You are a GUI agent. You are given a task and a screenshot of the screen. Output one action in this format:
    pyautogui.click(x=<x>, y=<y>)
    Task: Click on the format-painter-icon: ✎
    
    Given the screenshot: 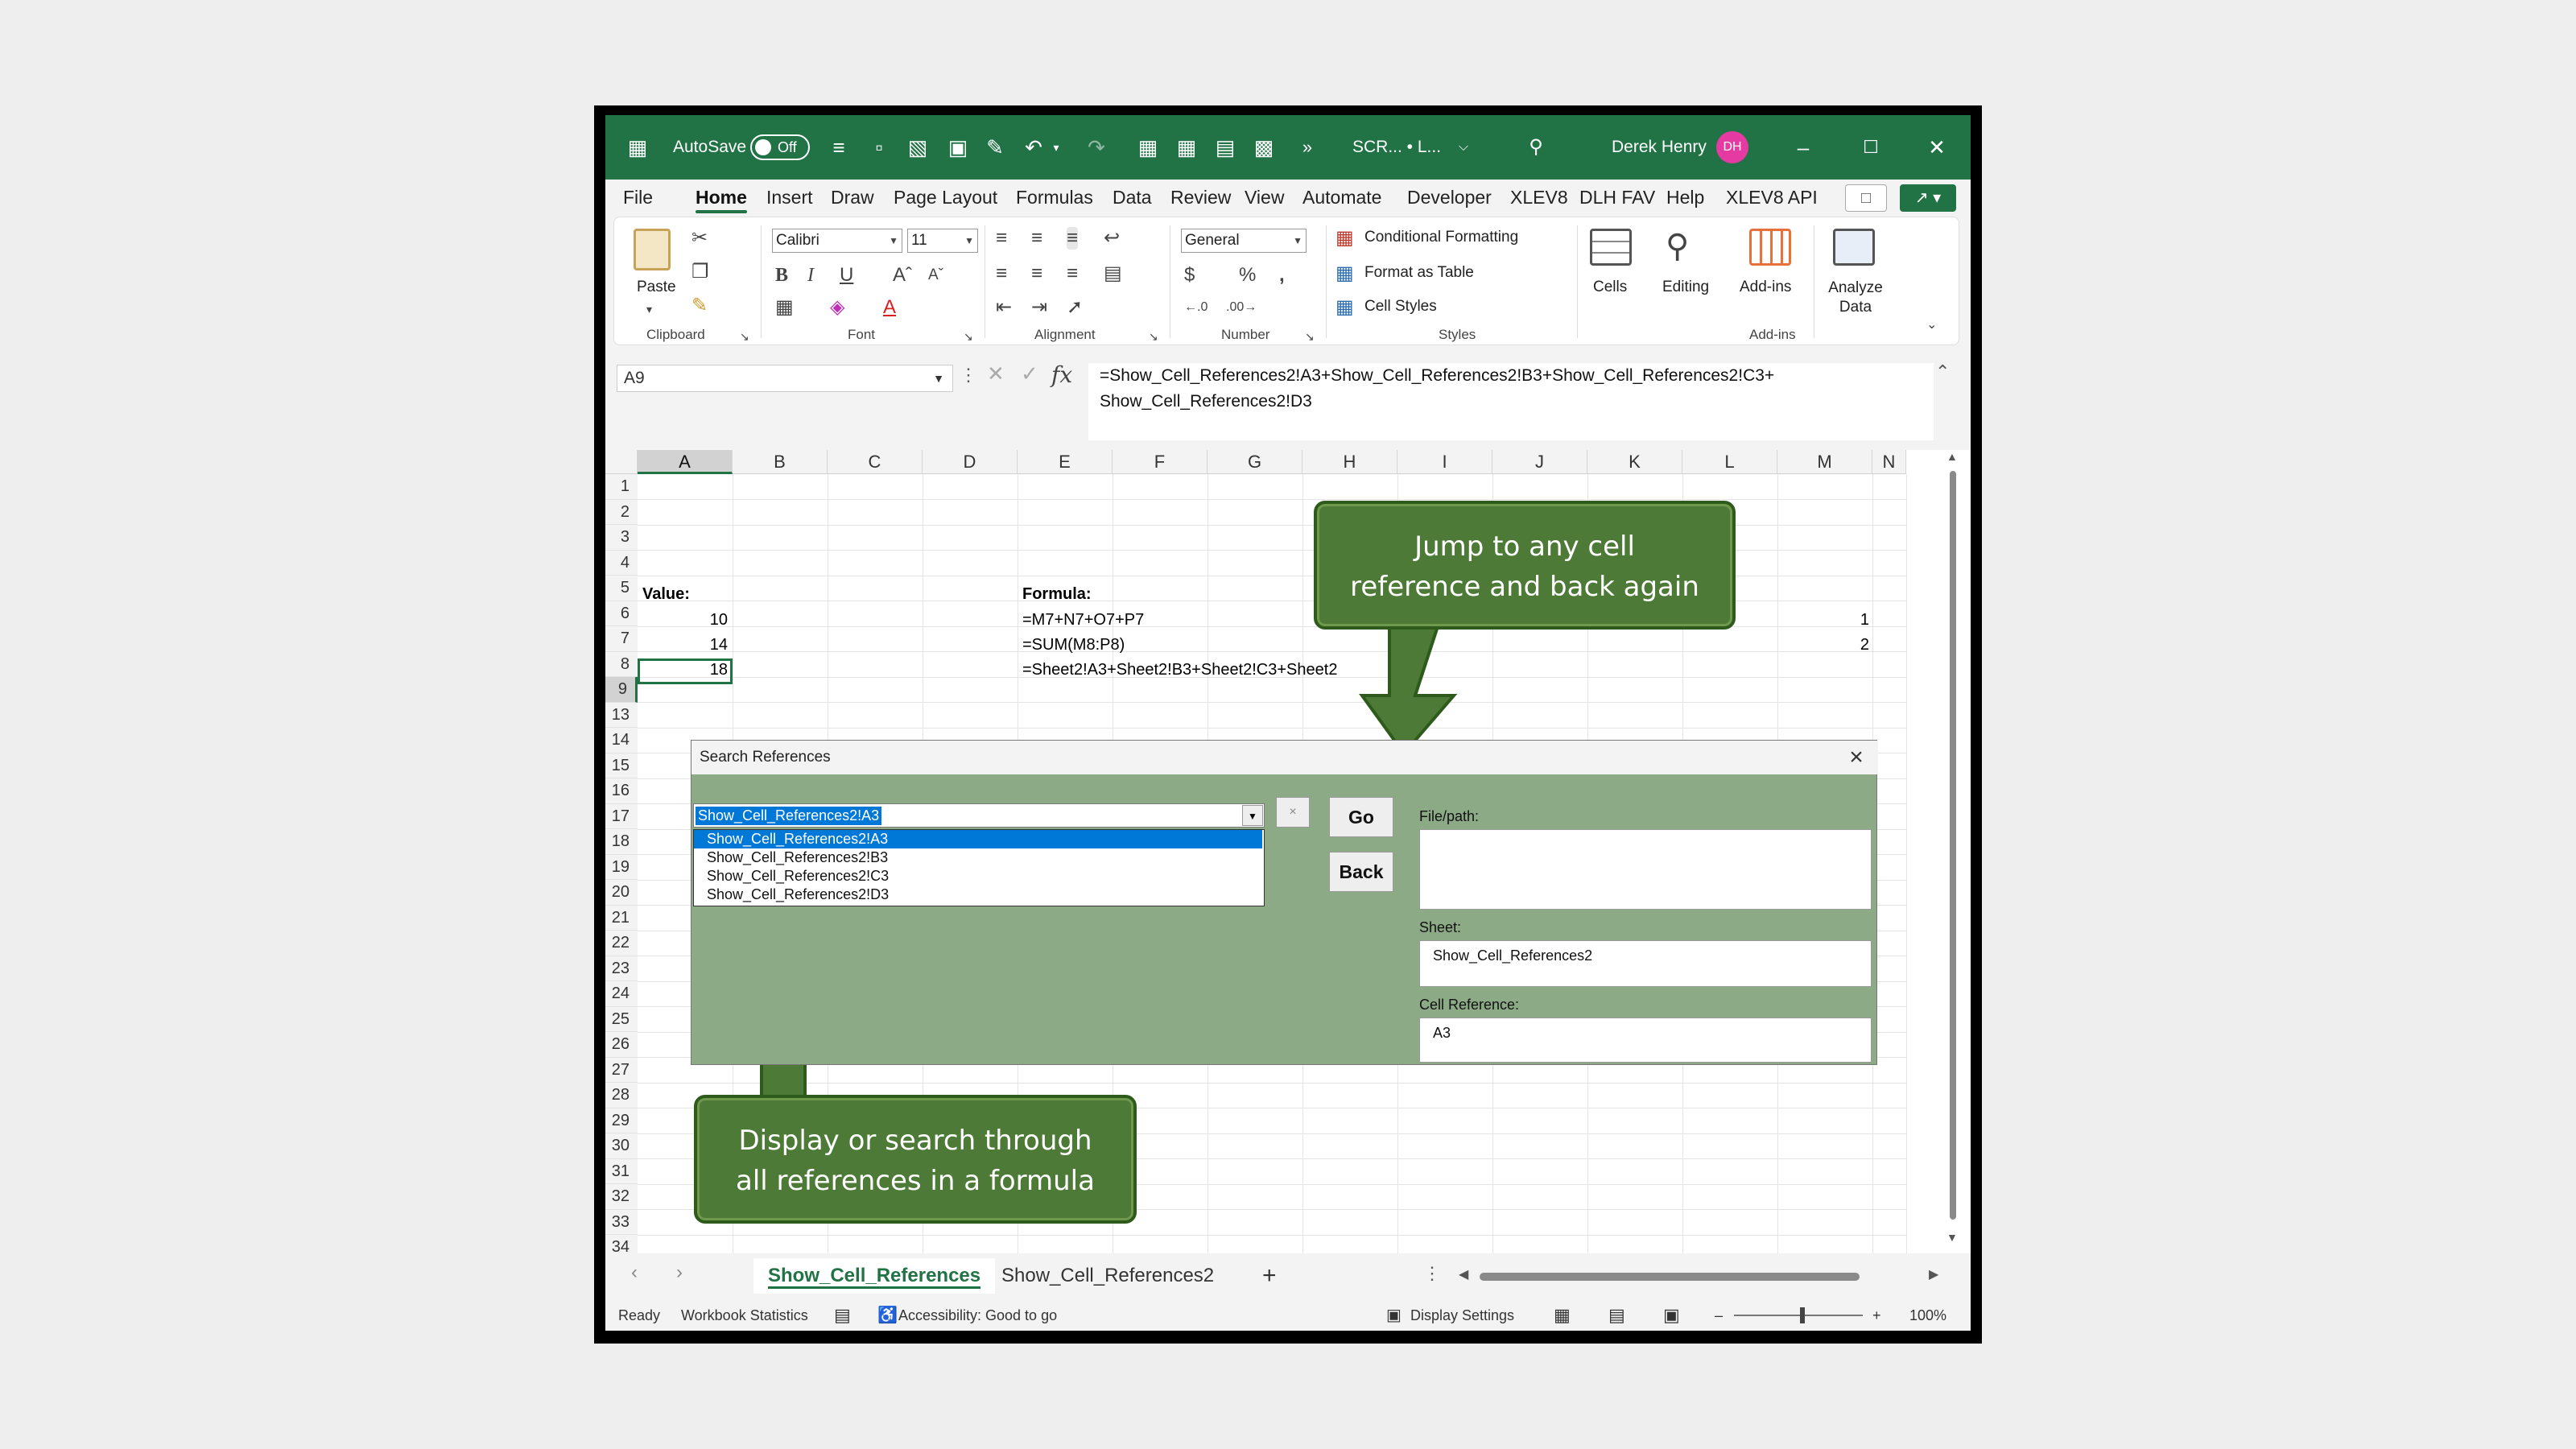 What is the action you would take?
    pyautogui.click(x=699, y=306)
    